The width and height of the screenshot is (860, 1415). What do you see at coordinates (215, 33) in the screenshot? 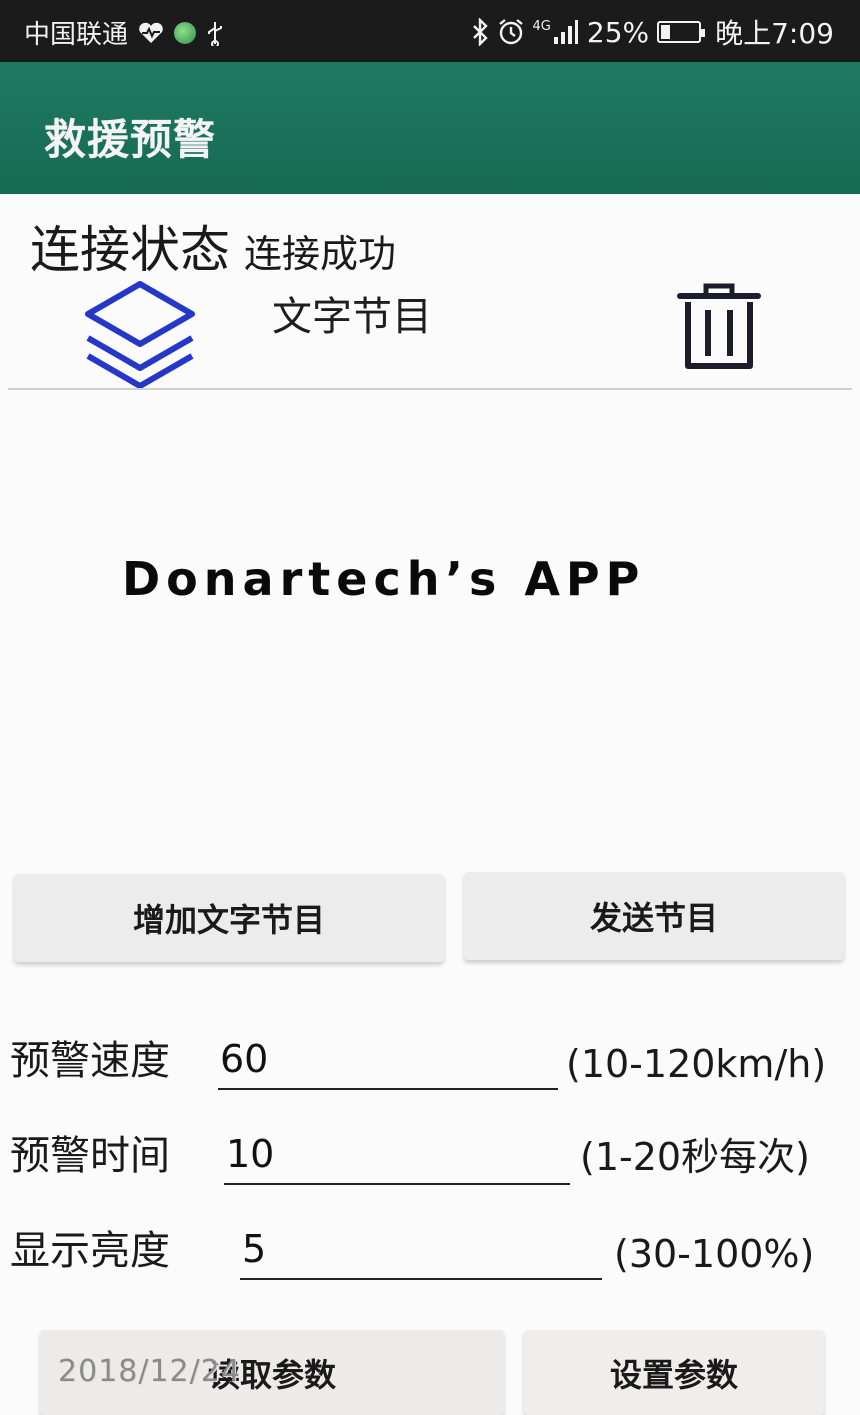
I see `usb-icon` at bounding box center [215, 33].